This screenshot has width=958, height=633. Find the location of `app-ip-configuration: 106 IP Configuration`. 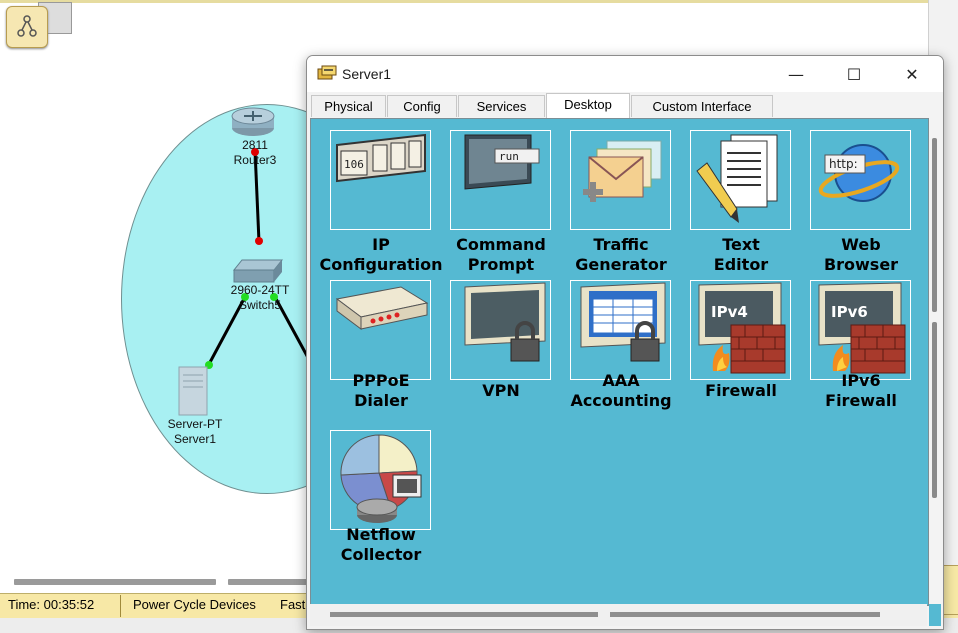

app-ip-configuration: 106 IP Configuration is located at coordinates (377, 196).